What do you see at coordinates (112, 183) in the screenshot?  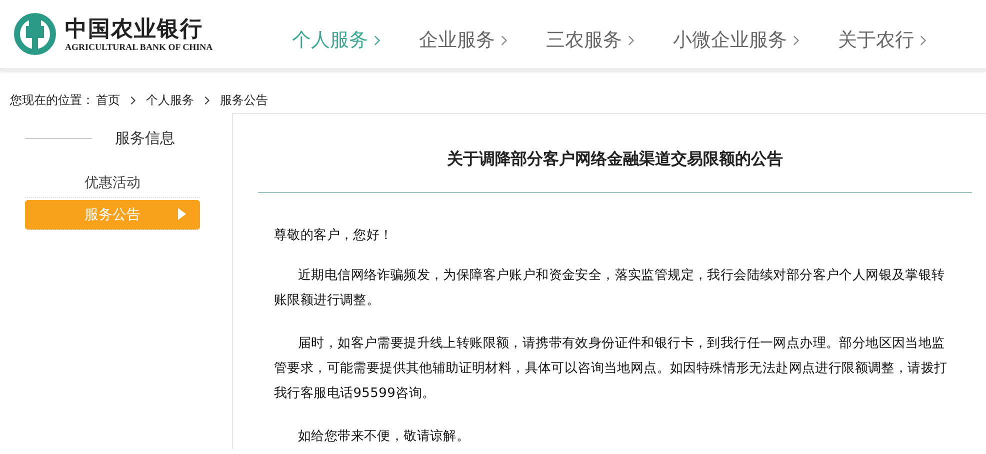 I see `sidebar-item: 优惠活动` at bounding box center [112, 183].